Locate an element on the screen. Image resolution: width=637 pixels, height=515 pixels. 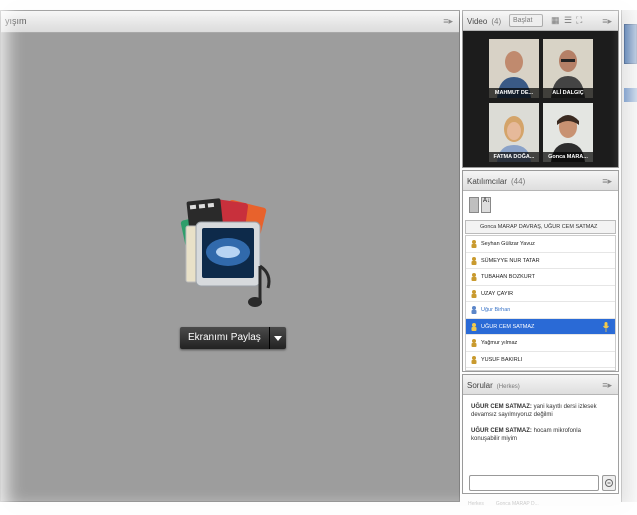
attendee-row: SÜMEYYE NUR TATAR is located at coordinates (540, 261).